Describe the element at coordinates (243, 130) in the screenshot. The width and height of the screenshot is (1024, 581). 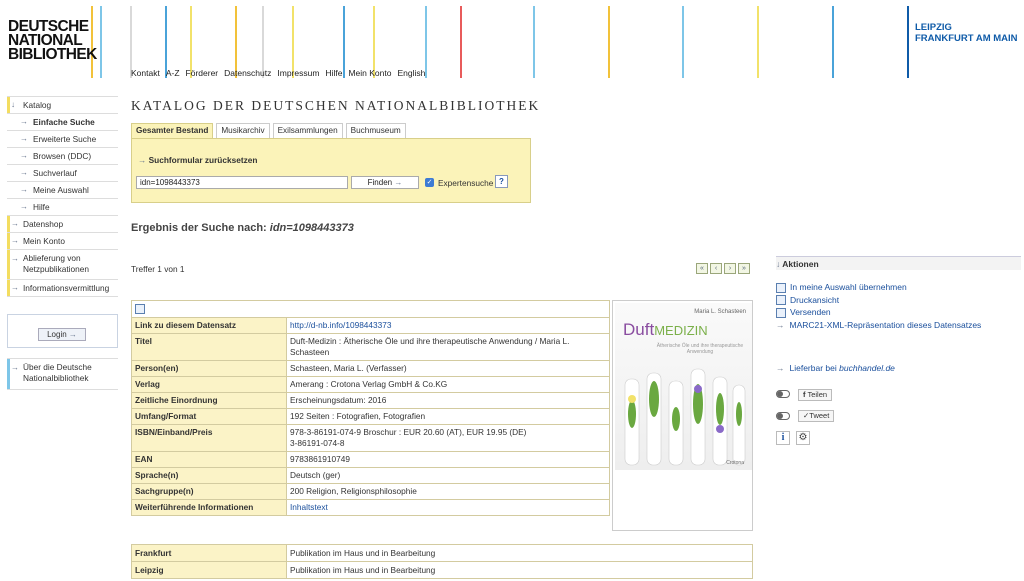
I see `tab-musikarchiv: Musikarchiv` at that location.